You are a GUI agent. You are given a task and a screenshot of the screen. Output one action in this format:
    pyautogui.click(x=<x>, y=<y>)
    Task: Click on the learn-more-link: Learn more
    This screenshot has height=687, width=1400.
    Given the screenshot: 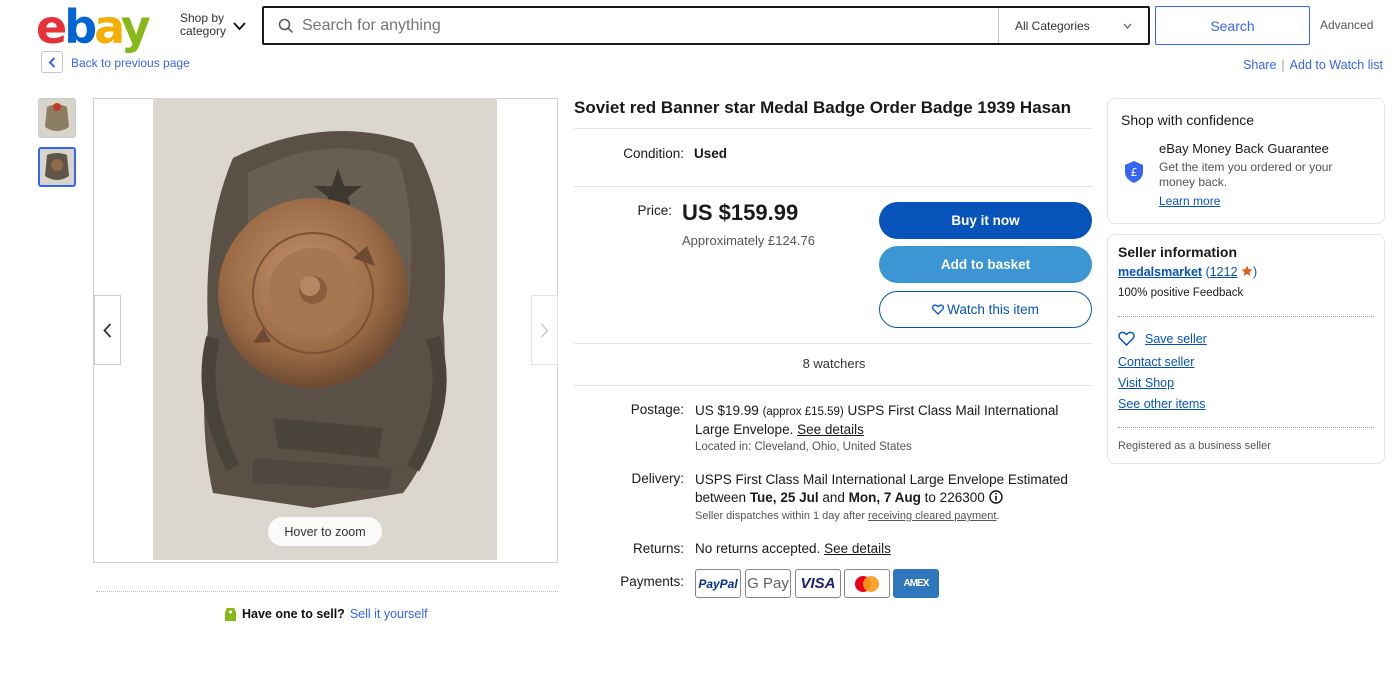 What is the action you would take?
    pyautogui.click(x=1189, y=201)
    